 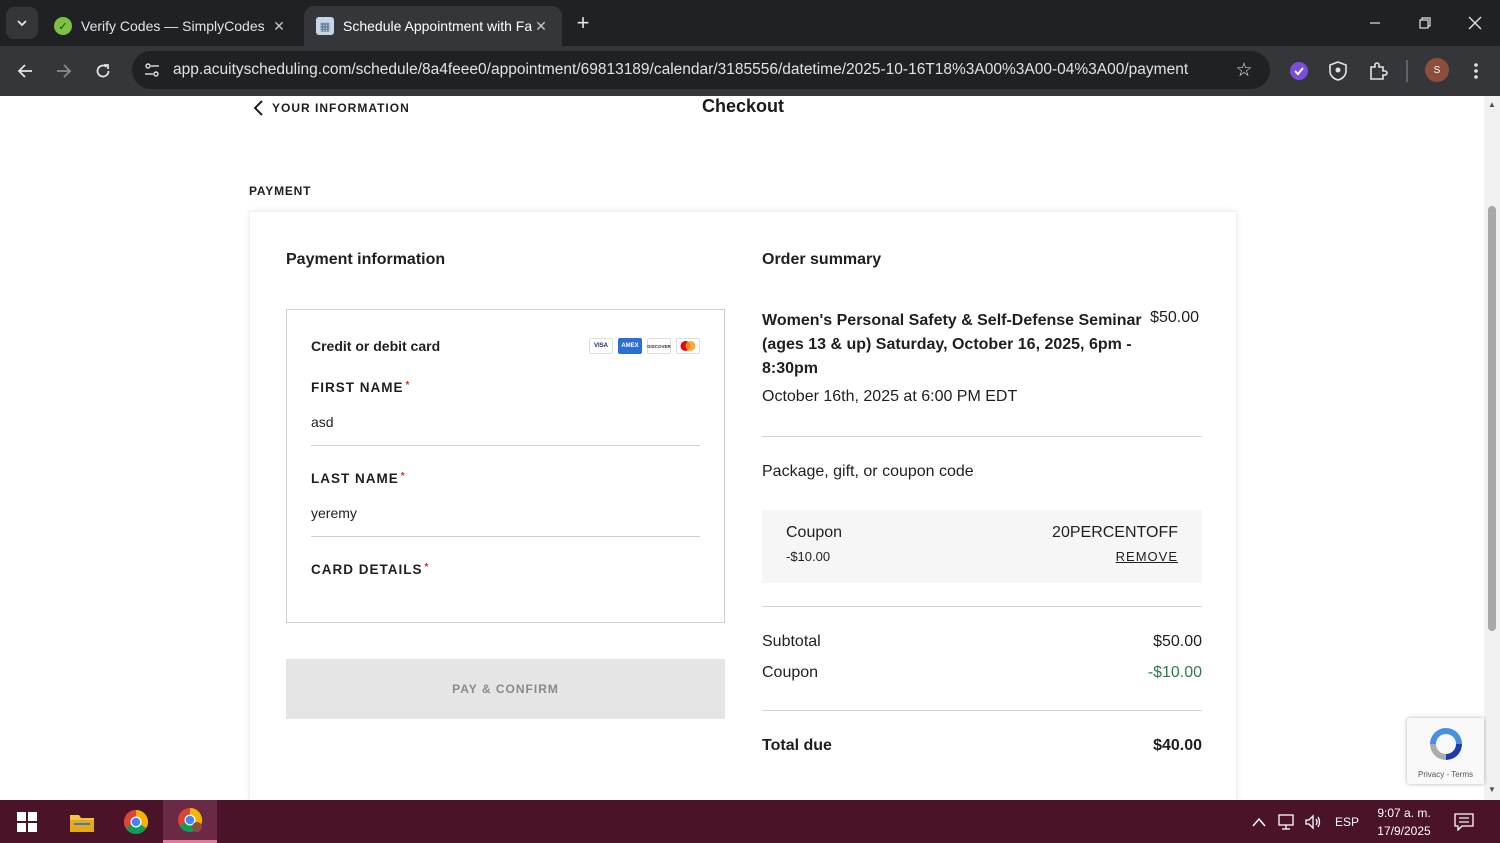 What do you see at coordinates (358, 478) in the screenshot?
I see `last-name-label: LAST NAME *` at bounding box center [358, 478].